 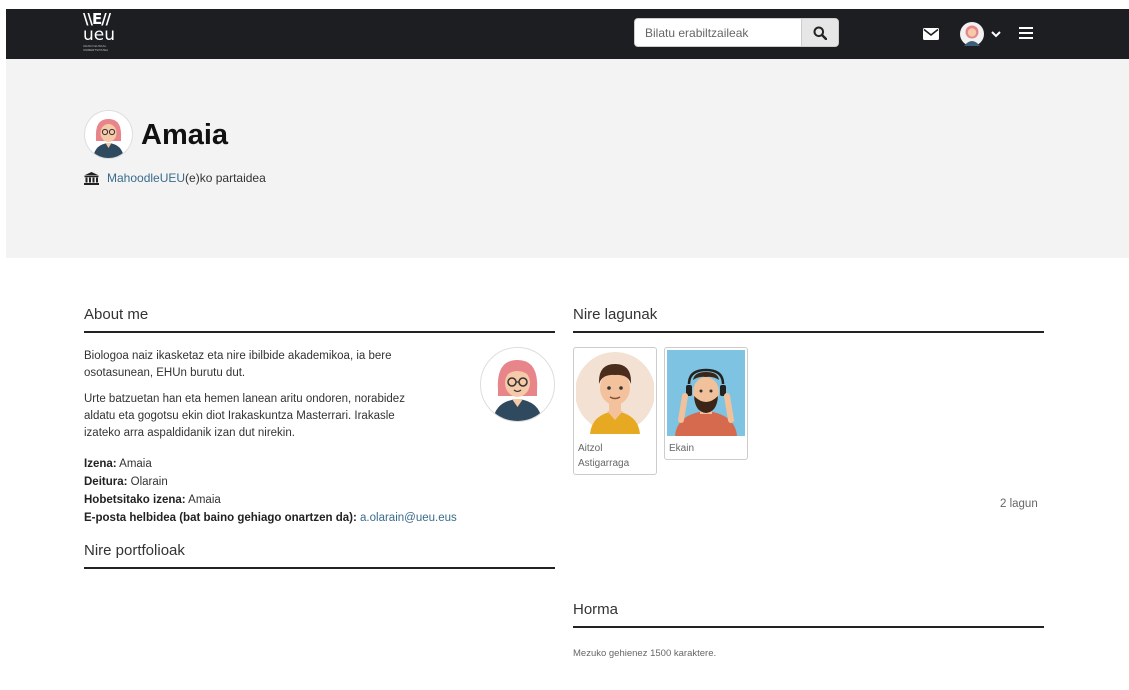 I want to click on about-avatar, so click(x=517, y=384).